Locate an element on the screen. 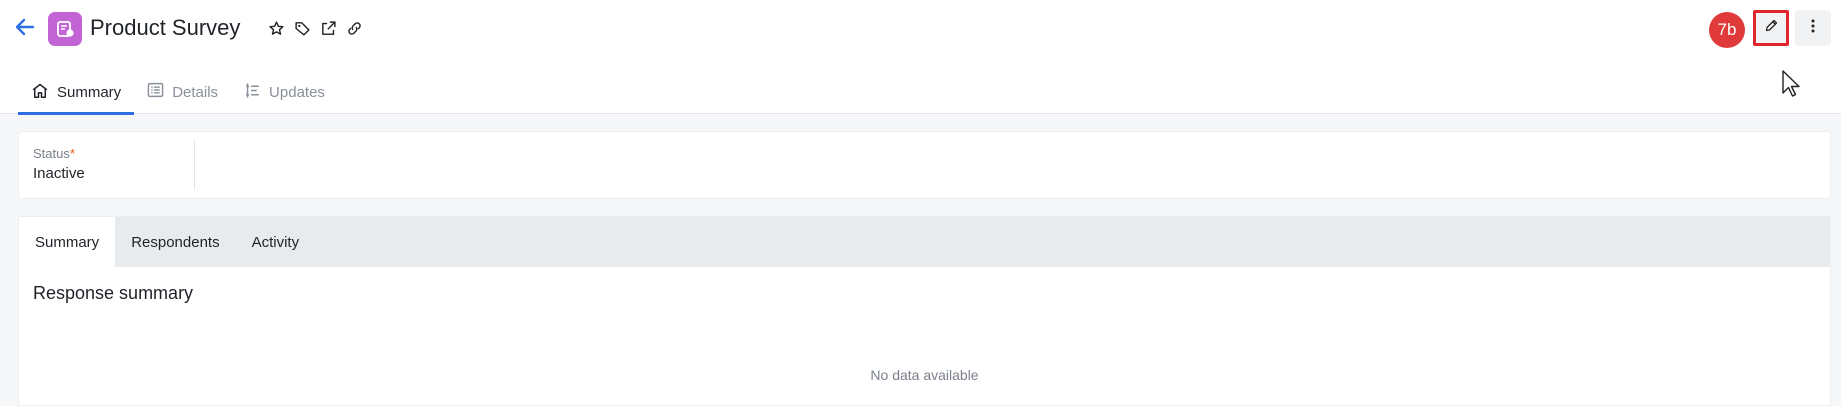 The image size is (1841, 406). top-tabs: Summary Details Updates is located at coordinates (178, 92).